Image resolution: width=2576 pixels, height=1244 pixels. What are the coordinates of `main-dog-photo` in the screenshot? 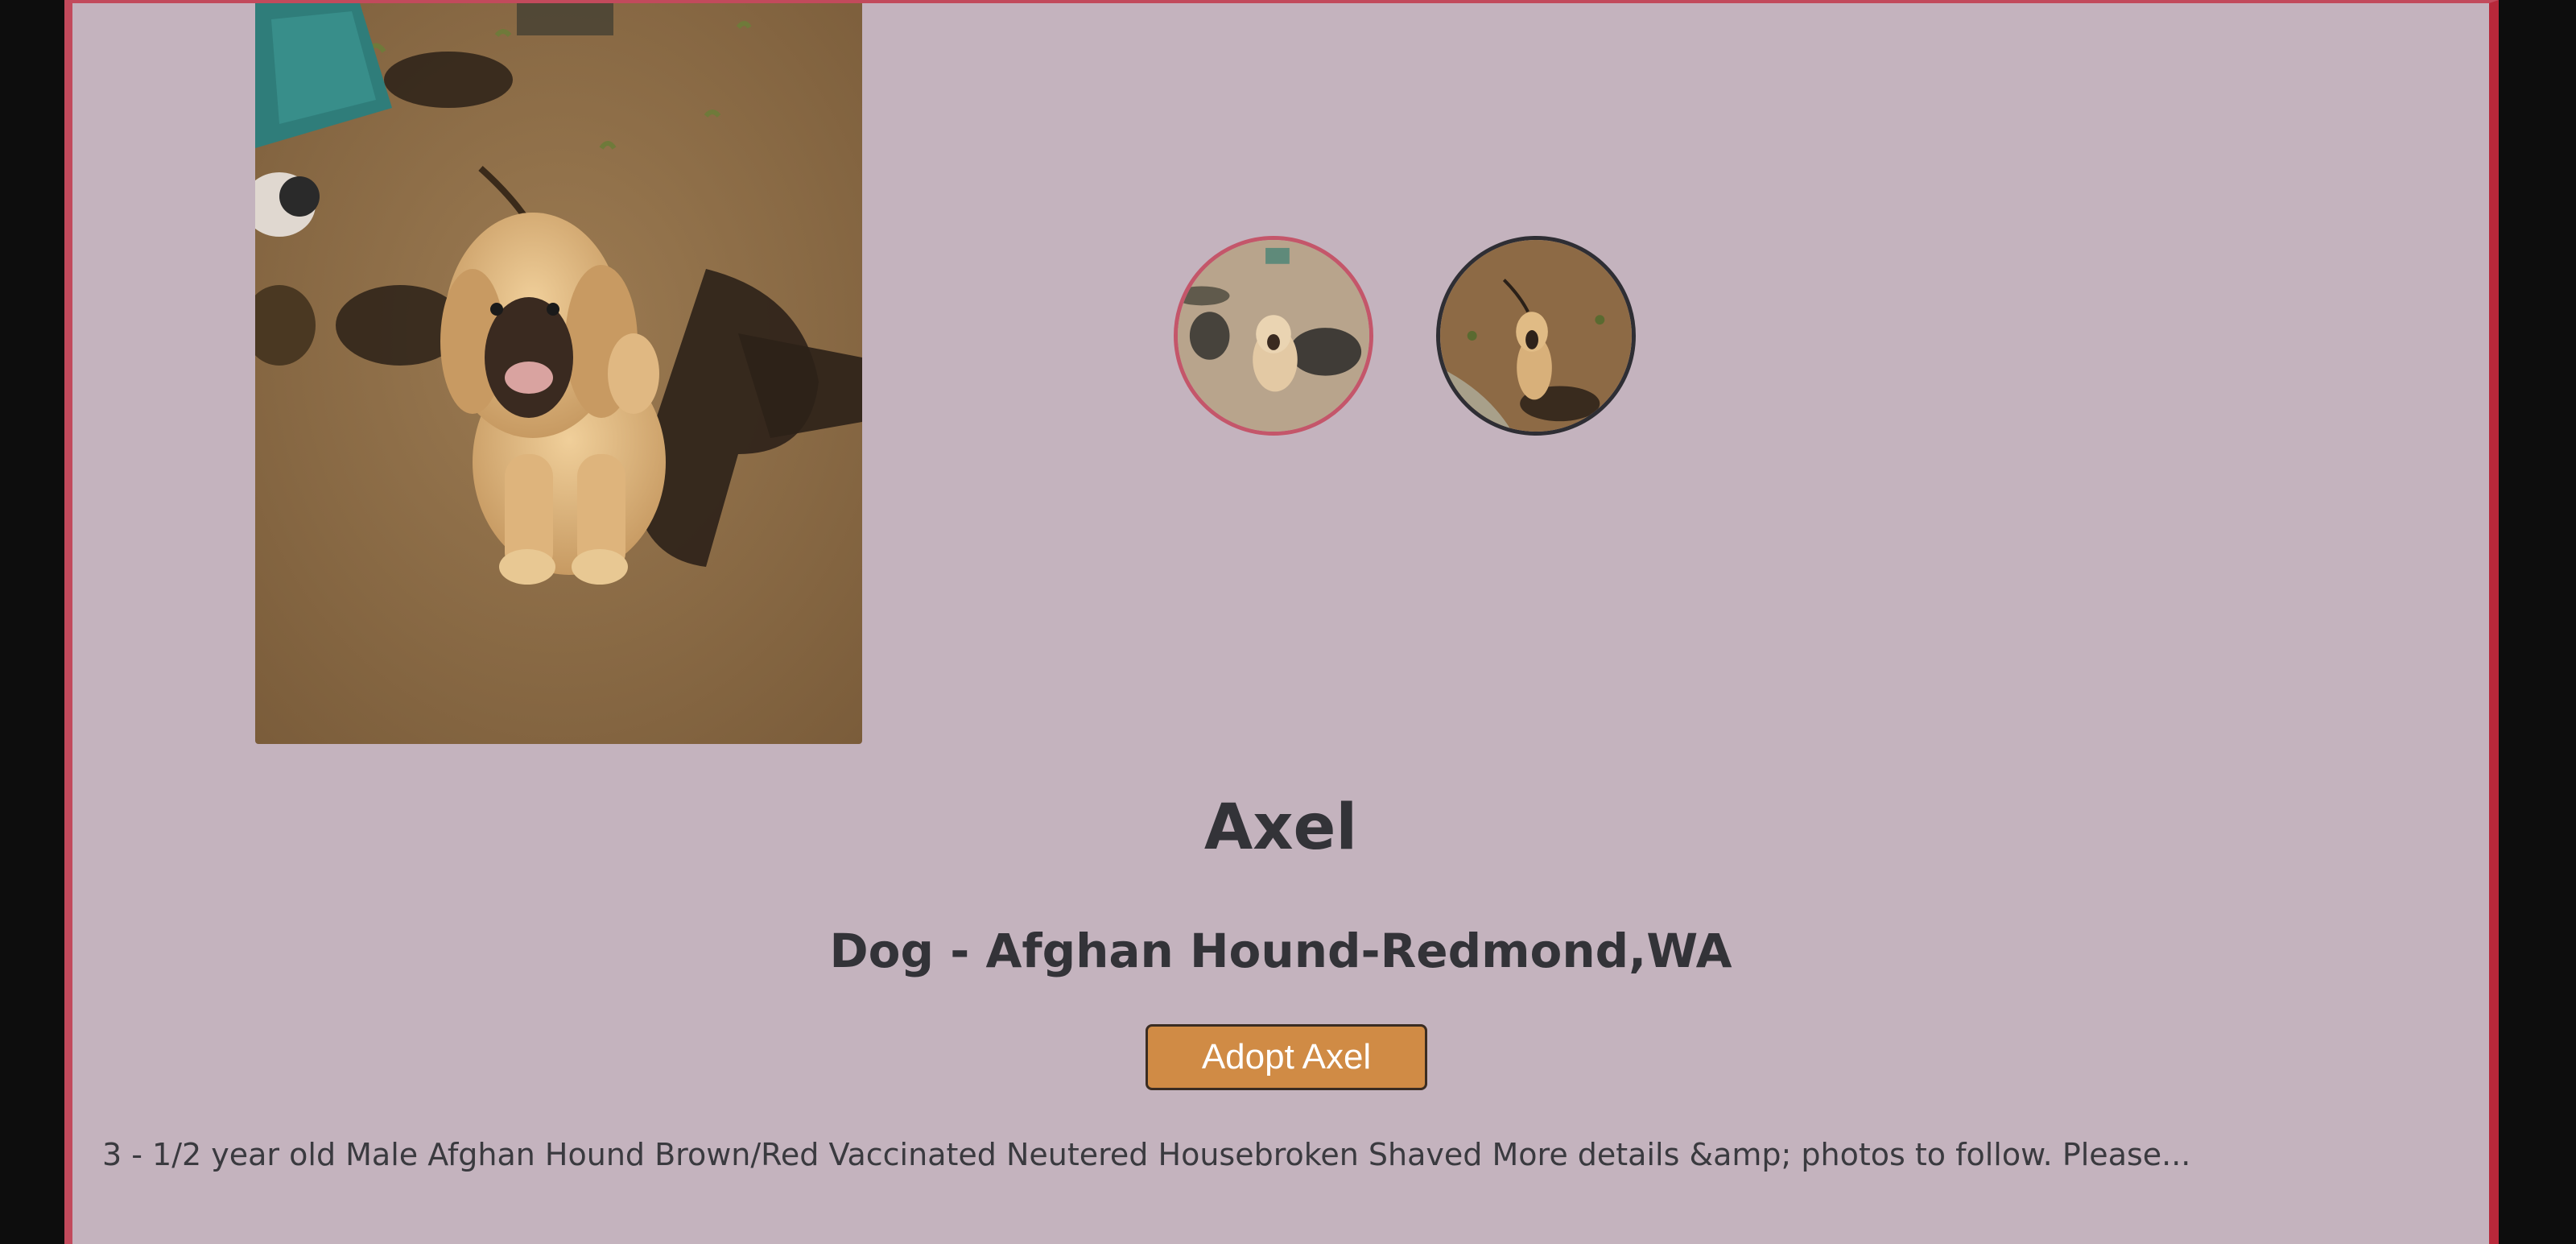 It's located at (558, 373).